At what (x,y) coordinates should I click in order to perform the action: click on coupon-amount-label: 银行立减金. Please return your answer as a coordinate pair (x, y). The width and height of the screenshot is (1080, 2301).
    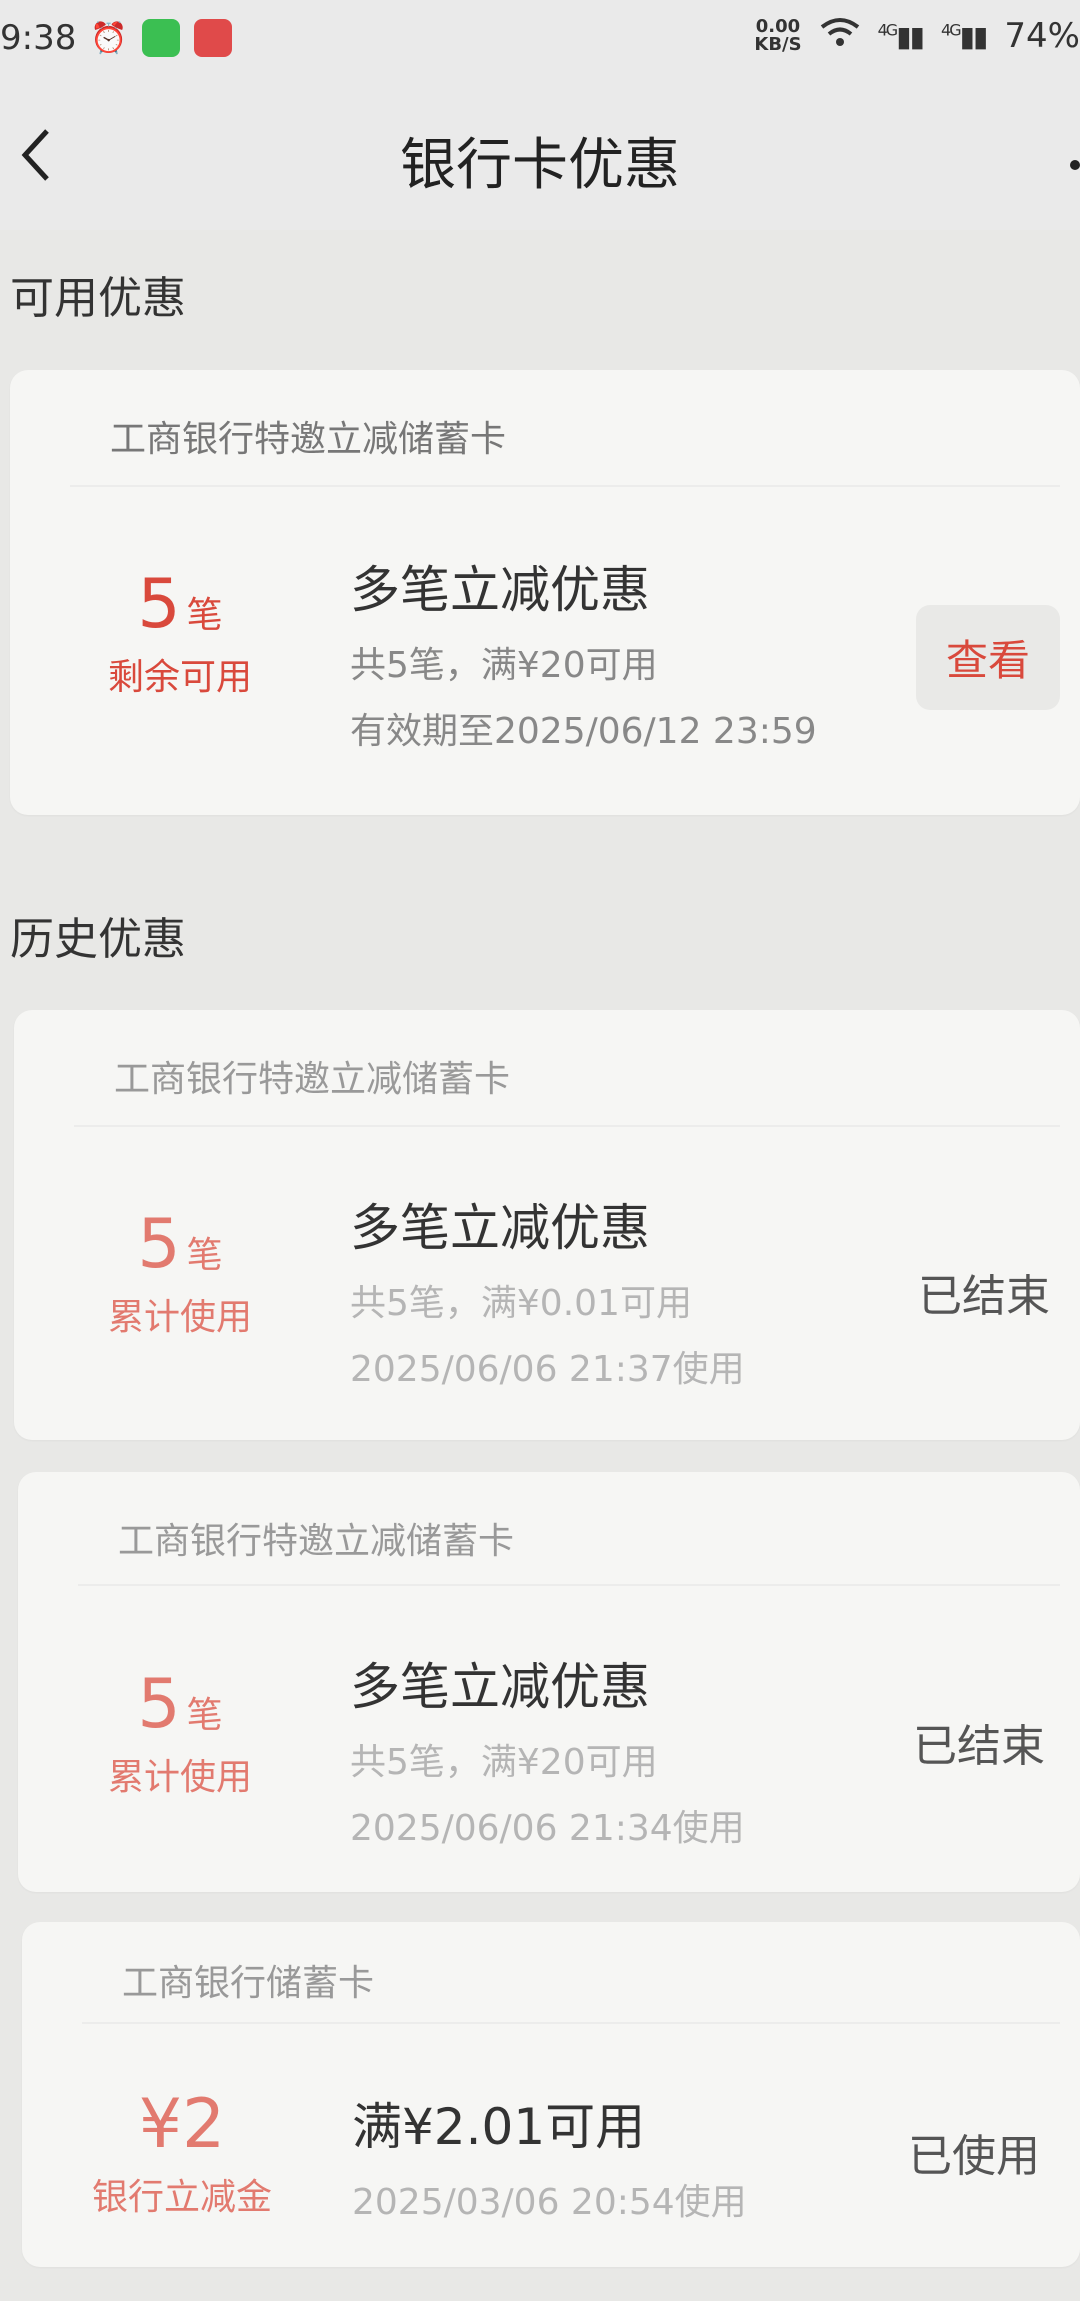
    Looking at the image, I should click on (181, 2197).